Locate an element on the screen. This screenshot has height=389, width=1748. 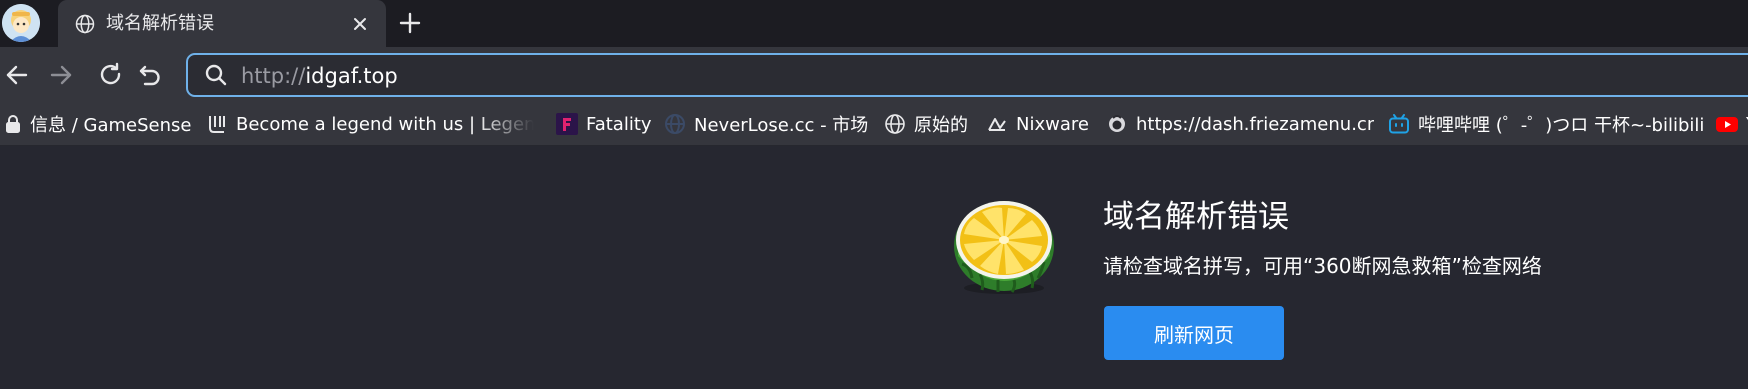
bookmark-label: 原始的 is located at coordinates (941, 125).